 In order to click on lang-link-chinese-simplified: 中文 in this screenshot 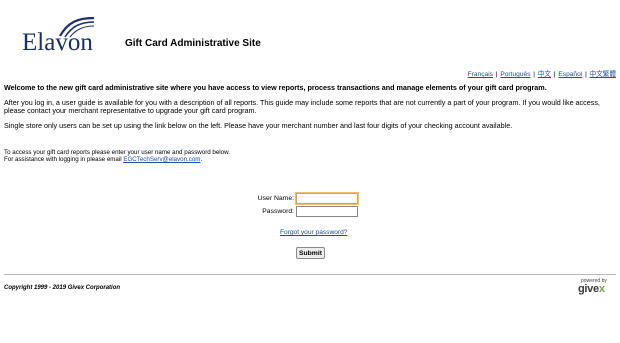, I will do `click(544, 74)`.